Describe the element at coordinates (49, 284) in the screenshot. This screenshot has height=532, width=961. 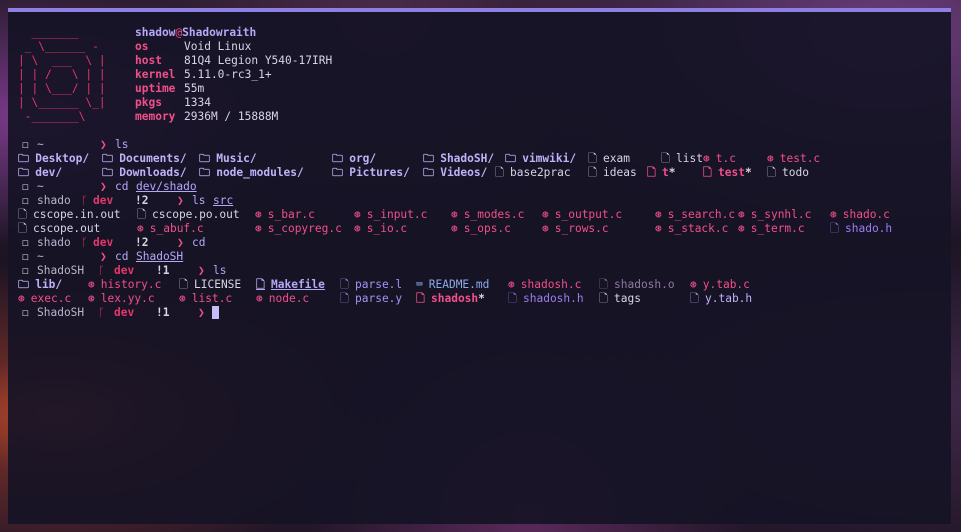
I see `ls-entry-name: lib/` at that location.